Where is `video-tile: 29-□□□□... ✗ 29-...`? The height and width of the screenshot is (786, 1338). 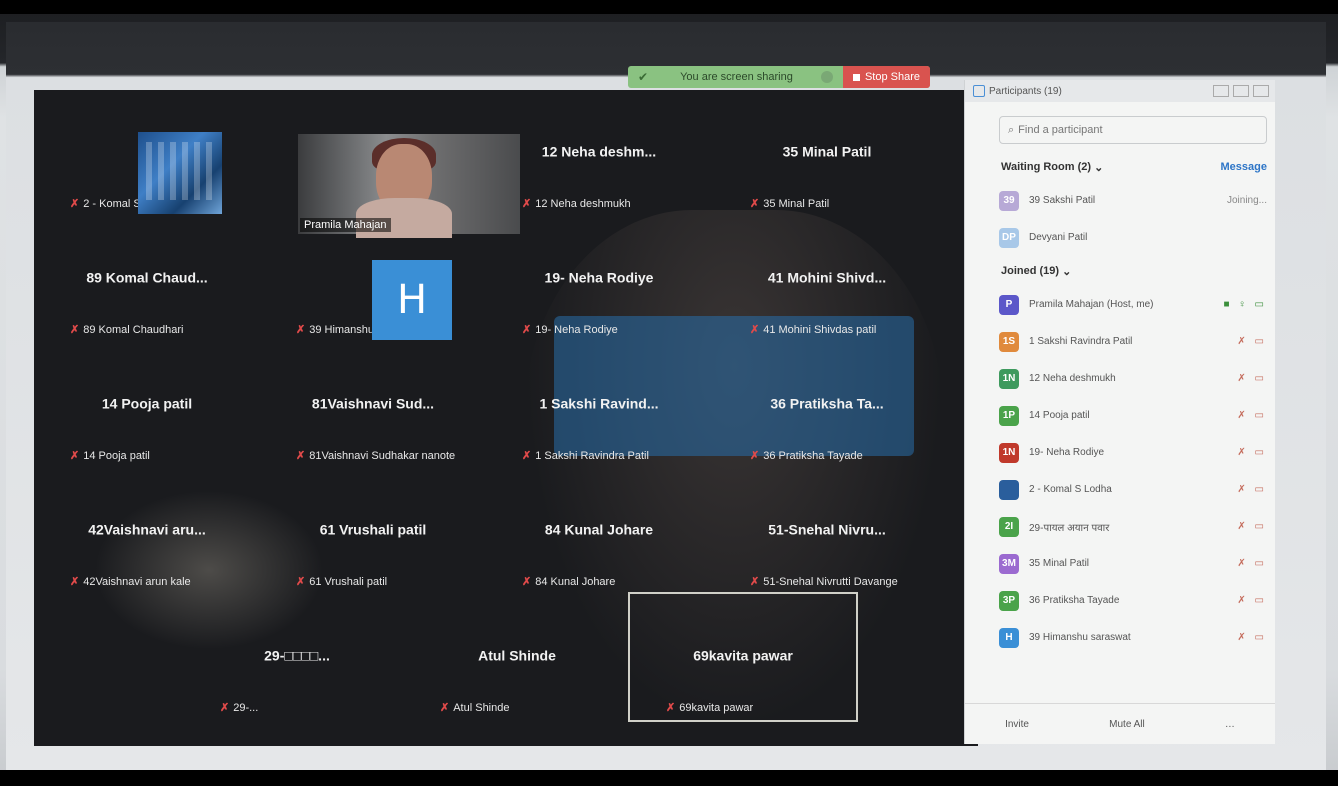 video-tile: 29-□□□□... ✗ 29-... is located at coordinates (297, 657).